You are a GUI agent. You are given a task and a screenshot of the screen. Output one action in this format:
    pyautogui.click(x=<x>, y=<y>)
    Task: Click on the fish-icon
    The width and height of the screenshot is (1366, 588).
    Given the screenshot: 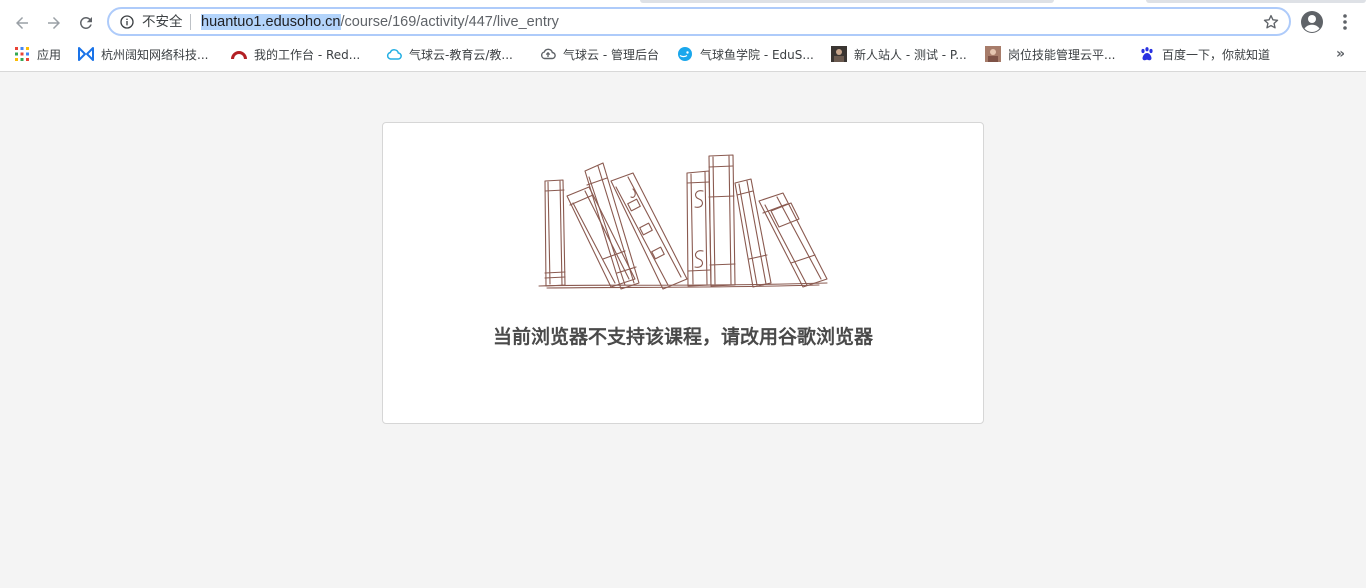 What is the action you would take?
    pyautogui.click(x=685, y=54)
    